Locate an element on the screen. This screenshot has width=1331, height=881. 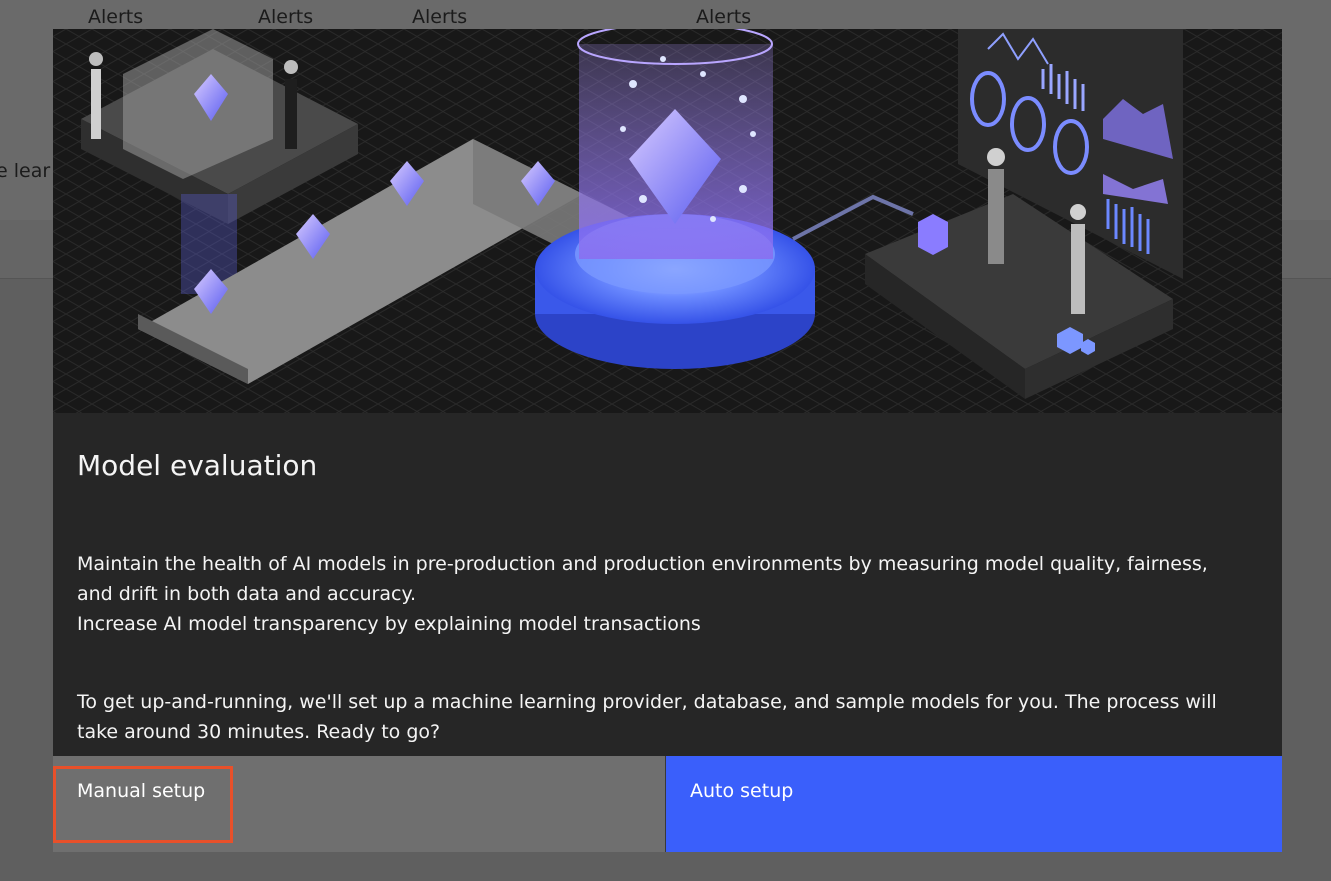
modal-footer: Manual setup Auto setup is located at coordinates (667, 804).